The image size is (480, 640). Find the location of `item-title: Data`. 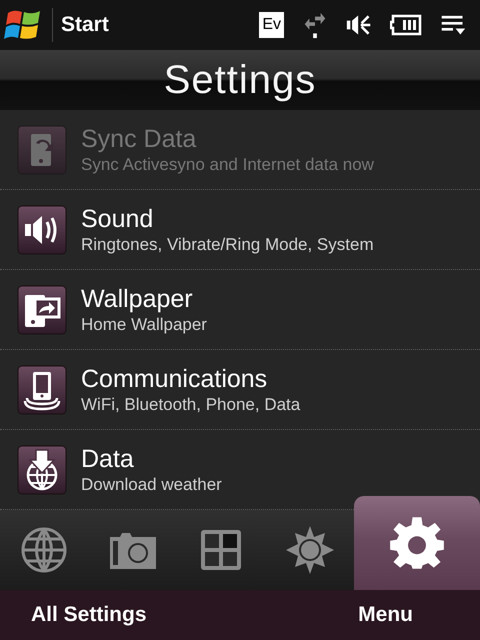

item-title: Data is located at coordinates (108, 459).